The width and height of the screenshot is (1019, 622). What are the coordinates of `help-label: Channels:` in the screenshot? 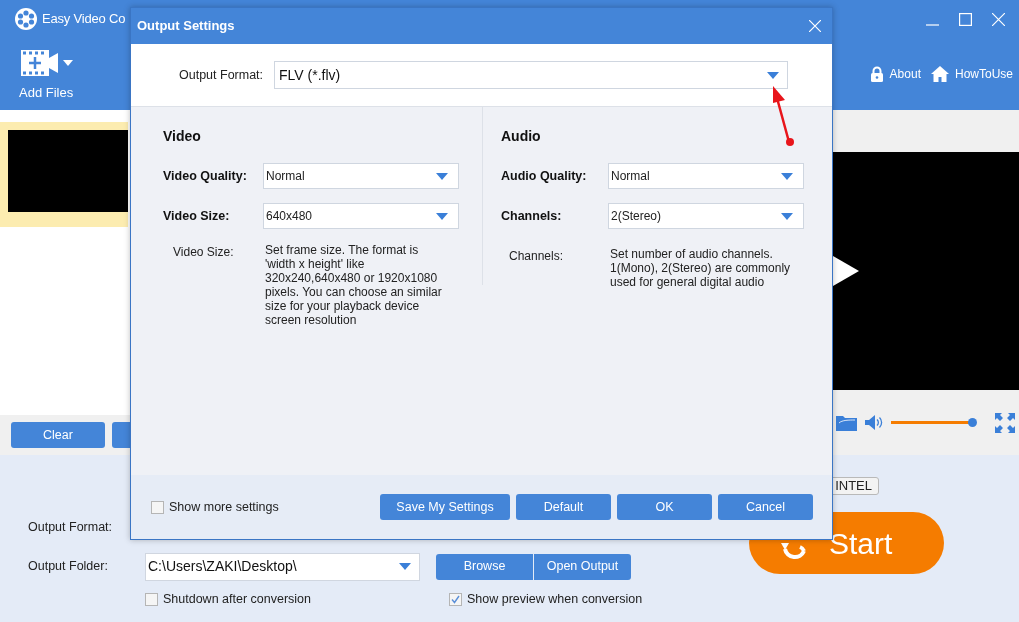 It's located at (537, 256).